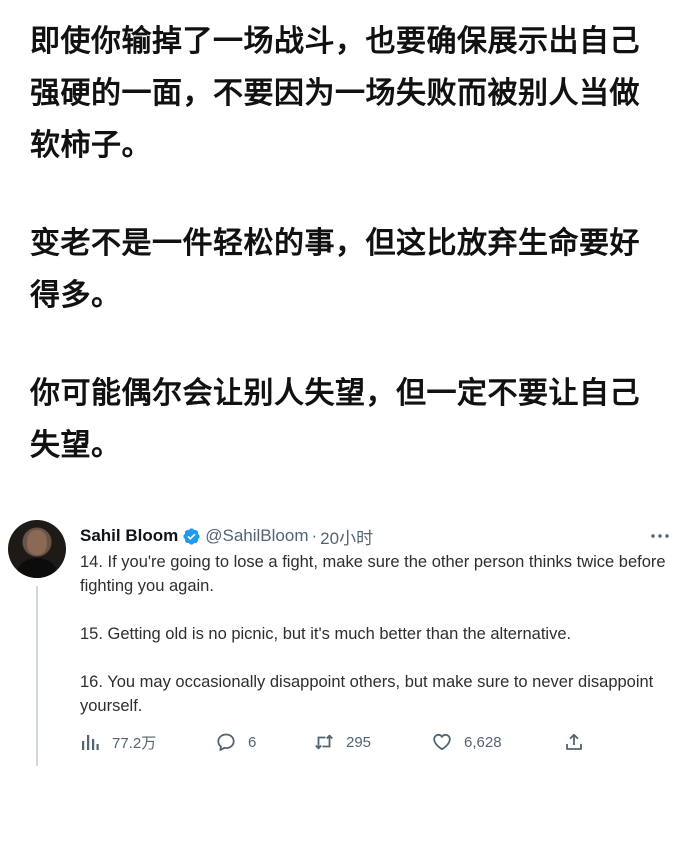 The width and height of the screenshot is (690, 842). Describe the element at coordinates (226, 742) in the screenshot. I see `reply-bubble-icon` at that location.